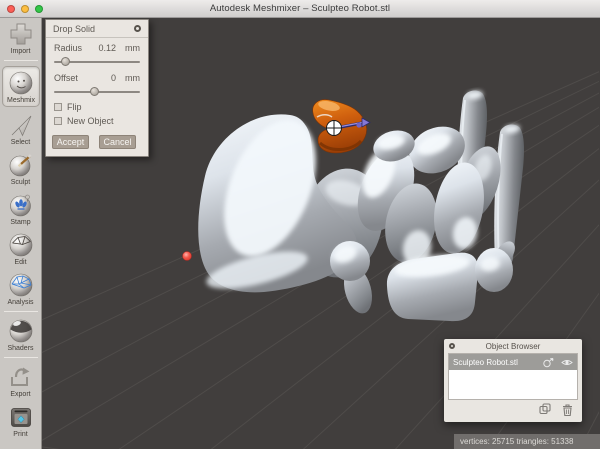  I want to click on visibility-eye-icon, so click(567, 362).